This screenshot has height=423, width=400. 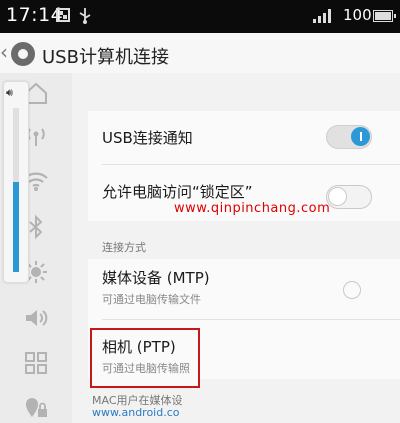 What do you see at coordinates (4, 52) in the screenshot?
I see `back-icon: ‹` at bounding box center [4, 52].